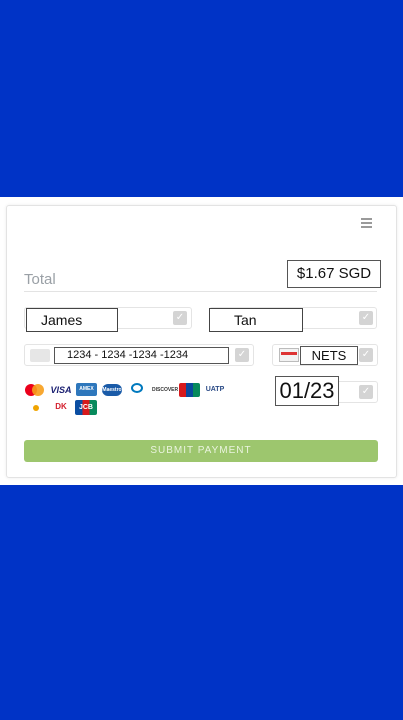  What do you see at coordinates (289, 355) in the screenshot?
I see `nets-card-icon` at bounding box center [289, 355].